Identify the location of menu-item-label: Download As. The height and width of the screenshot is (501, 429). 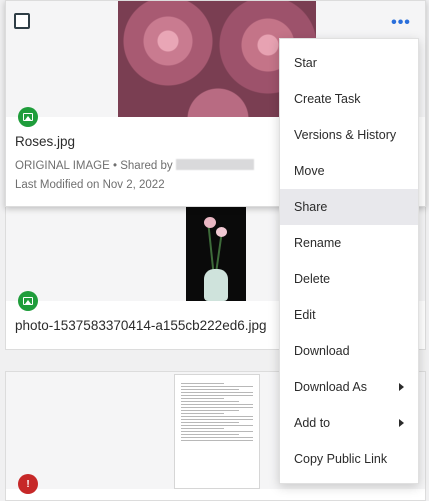
(330, 387).